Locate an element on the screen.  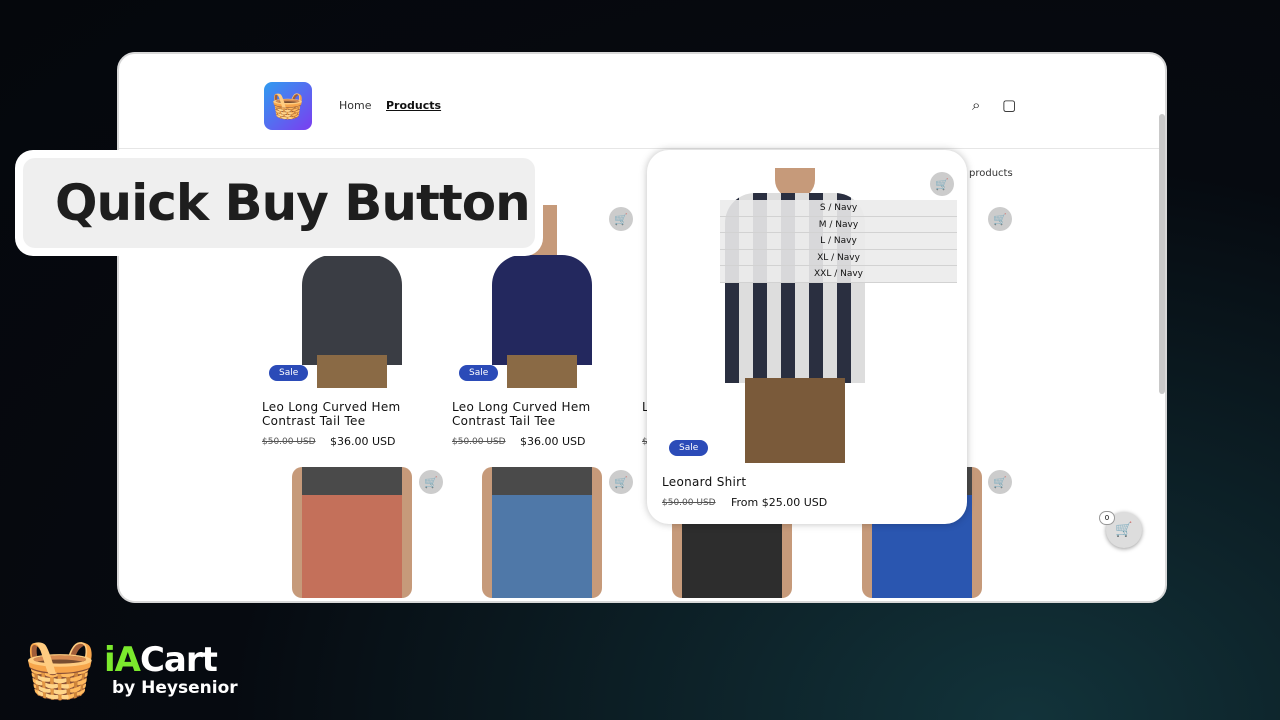
search-icon: ⌕ is located at coordinates (976, 105).